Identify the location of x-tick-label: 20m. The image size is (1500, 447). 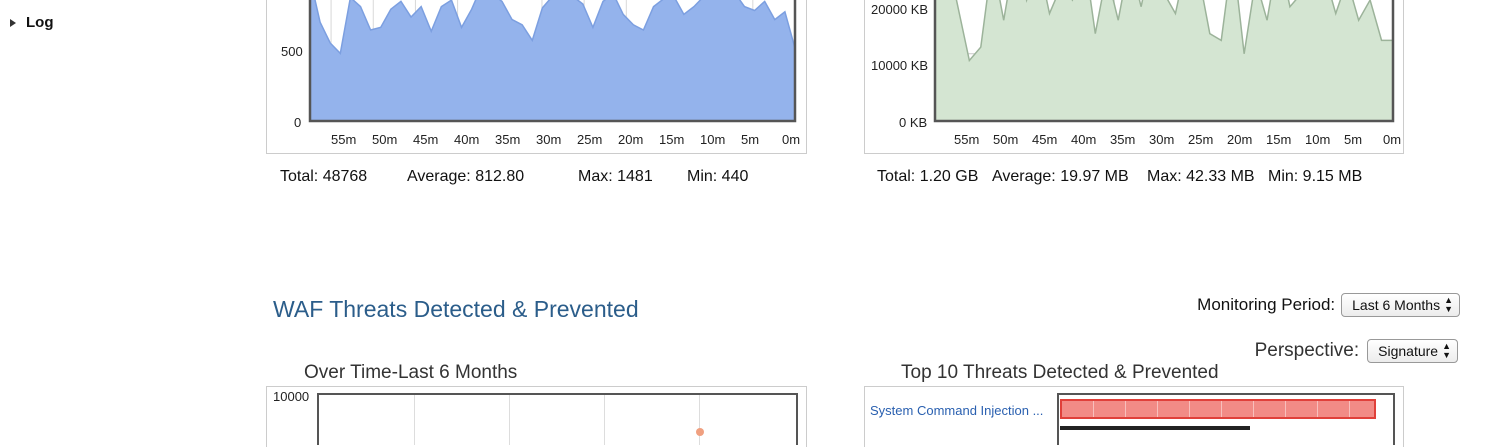
(1240, 139).